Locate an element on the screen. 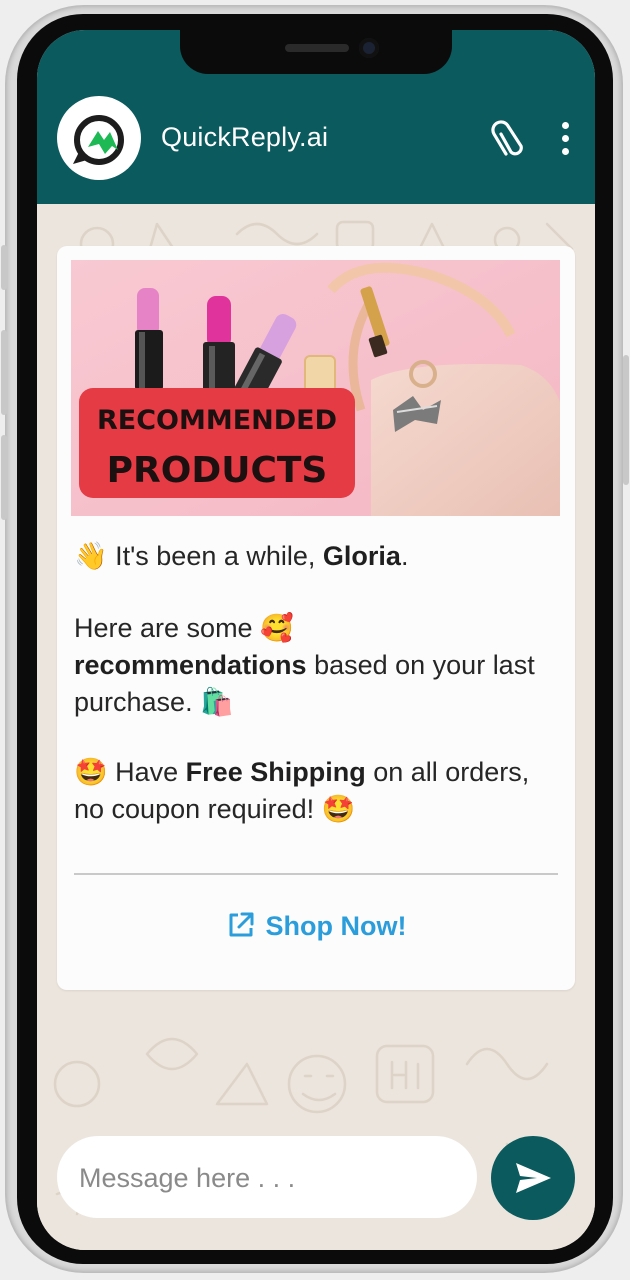 The height and width of the screenshot is (1280, 630). message-input is located at coordinates (269, 1178).